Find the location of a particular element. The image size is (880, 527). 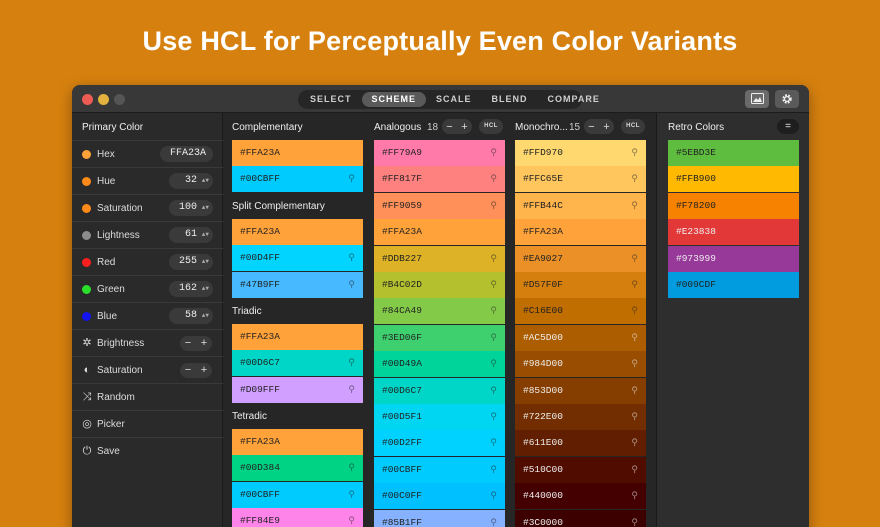

blue-stepper: 58 ▲▼ is located at coordinates (191, 316).